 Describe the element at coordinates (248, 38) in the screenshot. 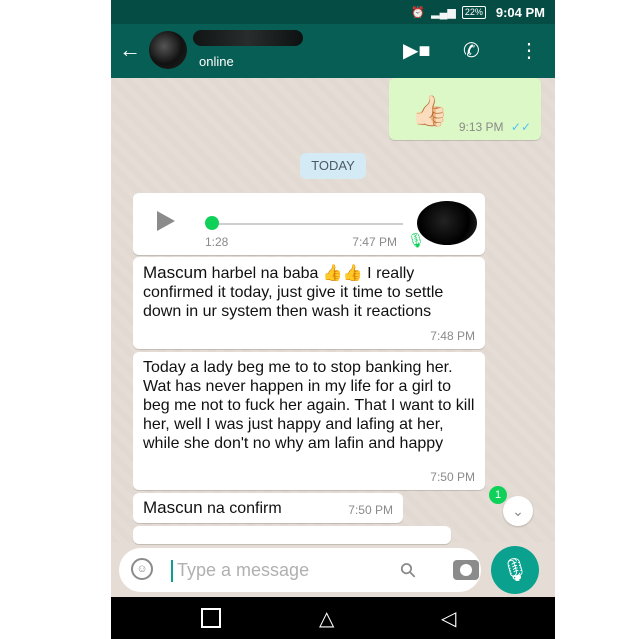

I see `contact-name-redacted` at that location.